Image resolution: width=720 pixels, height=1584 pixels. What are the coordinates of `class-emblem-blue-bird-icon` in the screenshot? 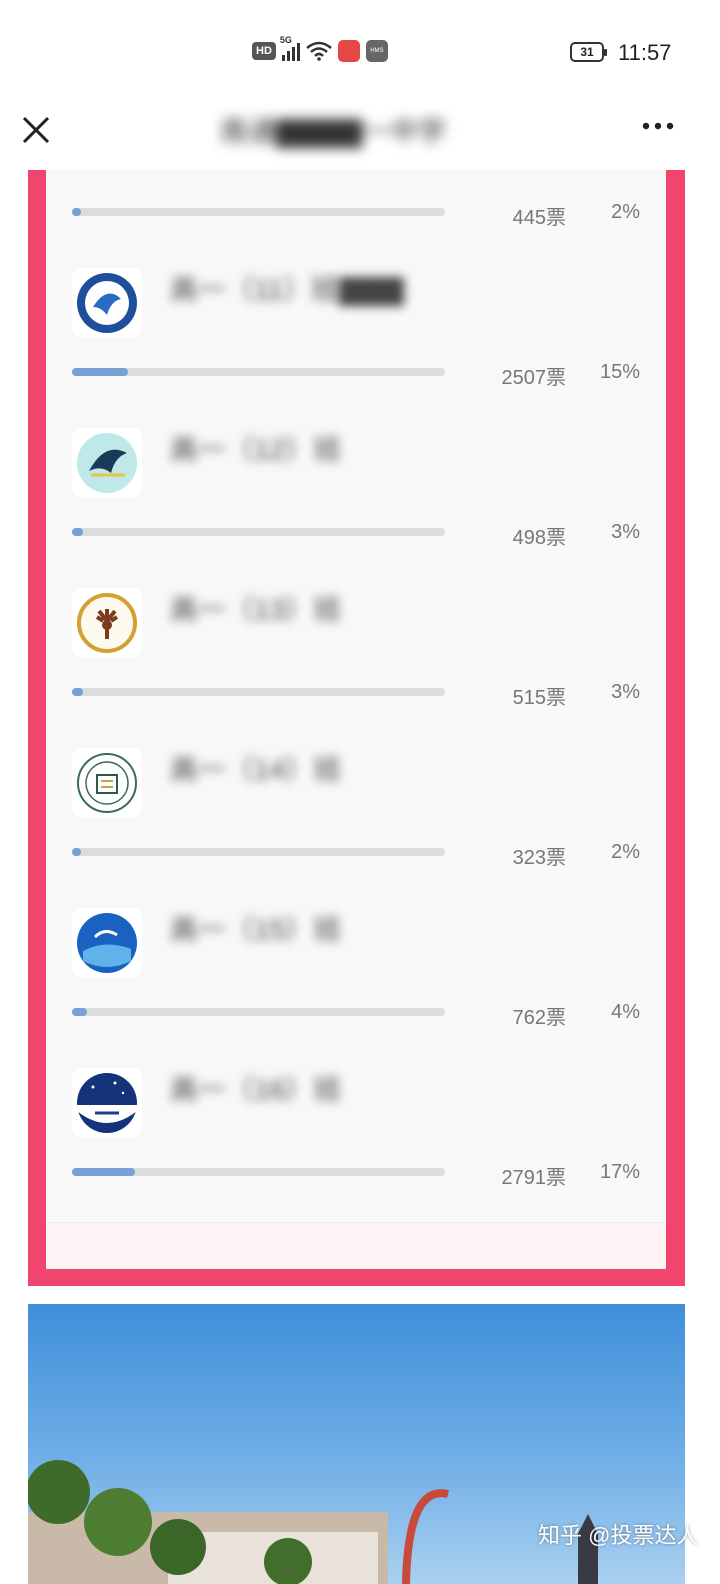 It's located at (107, 303).